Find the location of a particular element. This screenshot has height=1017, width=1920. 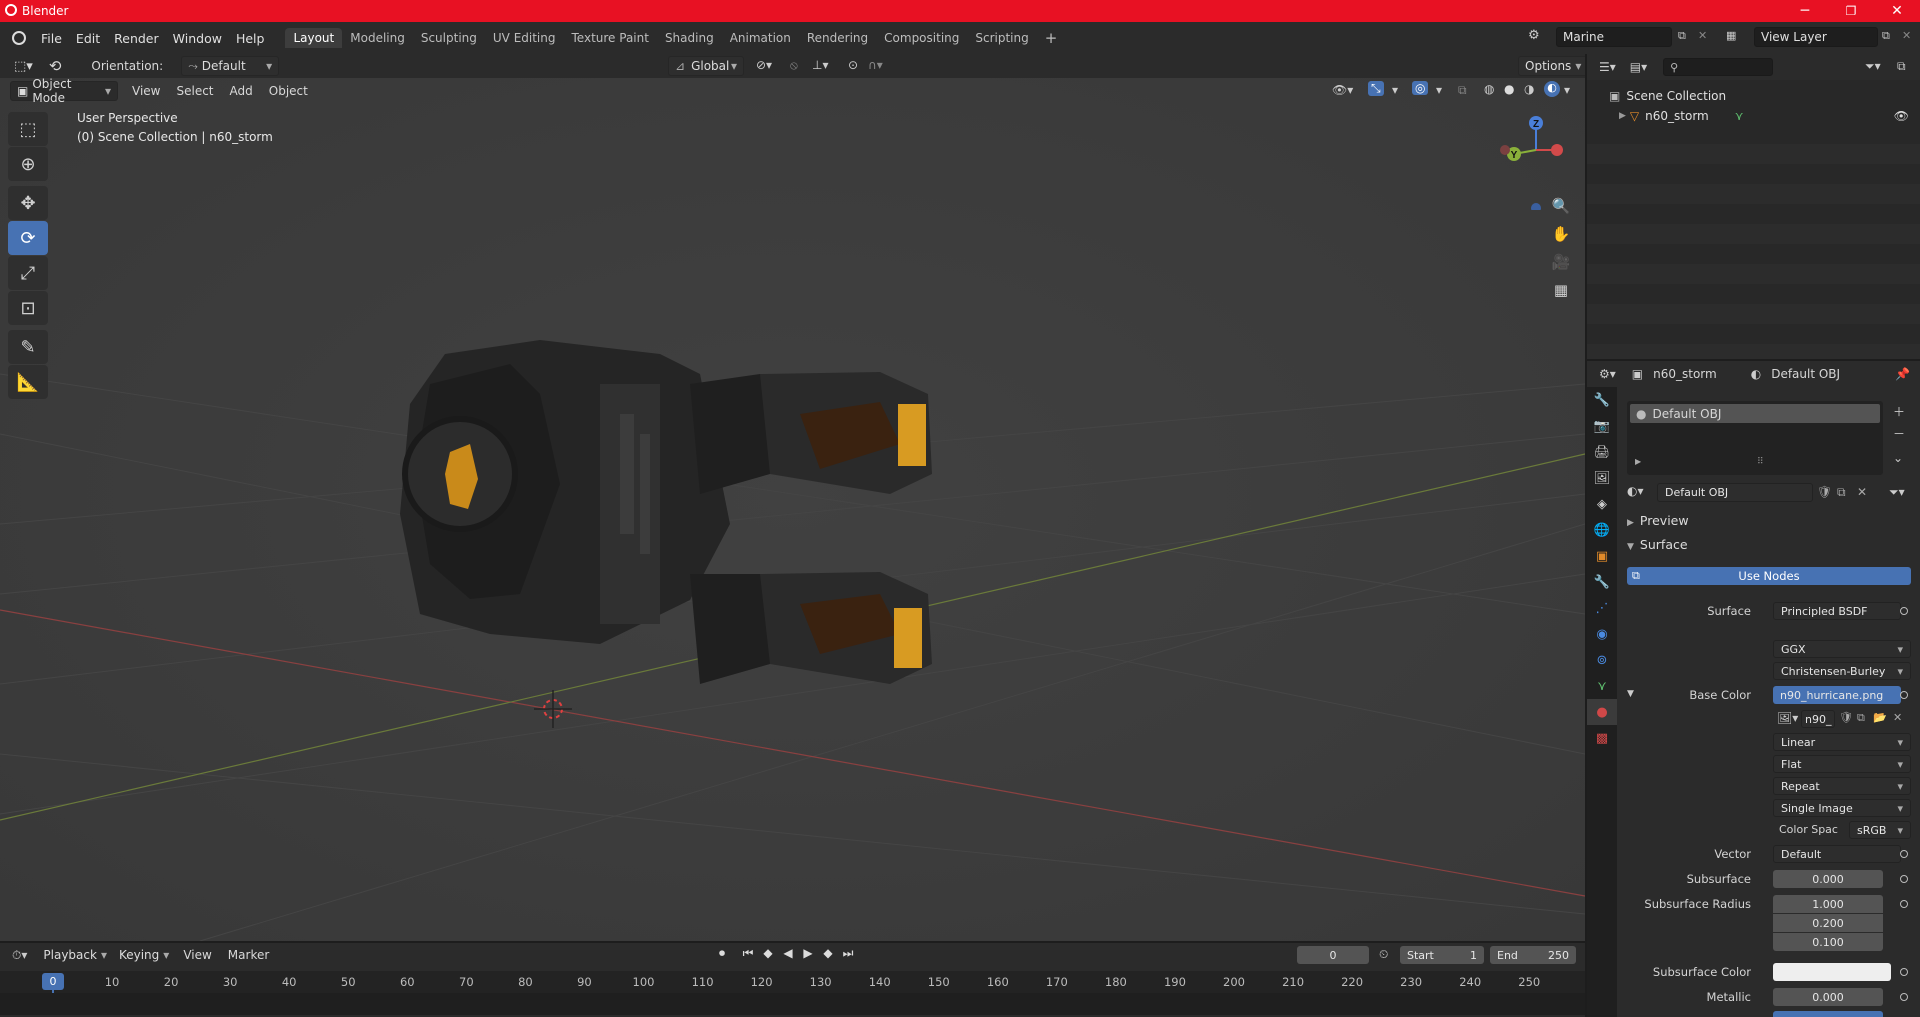

snap-target-icon: ⊥▾ is located at coordinates (820, 65).